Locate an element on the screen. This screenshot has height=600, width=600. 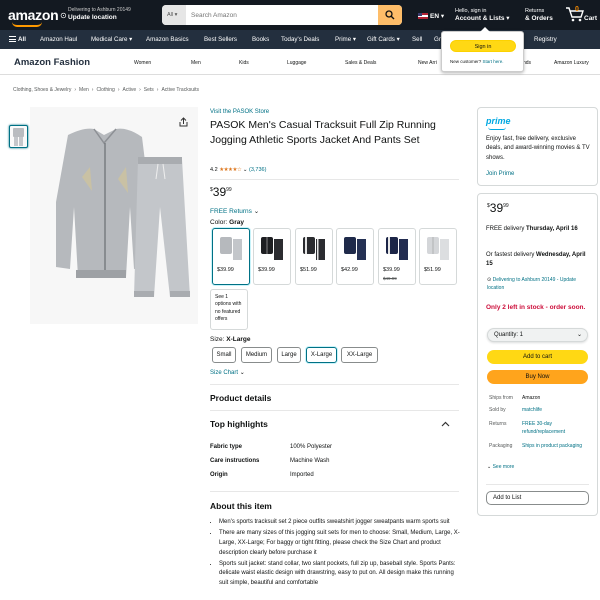
see-options-box: See 1 options with no featured offers is located at coordinates (229, 309).